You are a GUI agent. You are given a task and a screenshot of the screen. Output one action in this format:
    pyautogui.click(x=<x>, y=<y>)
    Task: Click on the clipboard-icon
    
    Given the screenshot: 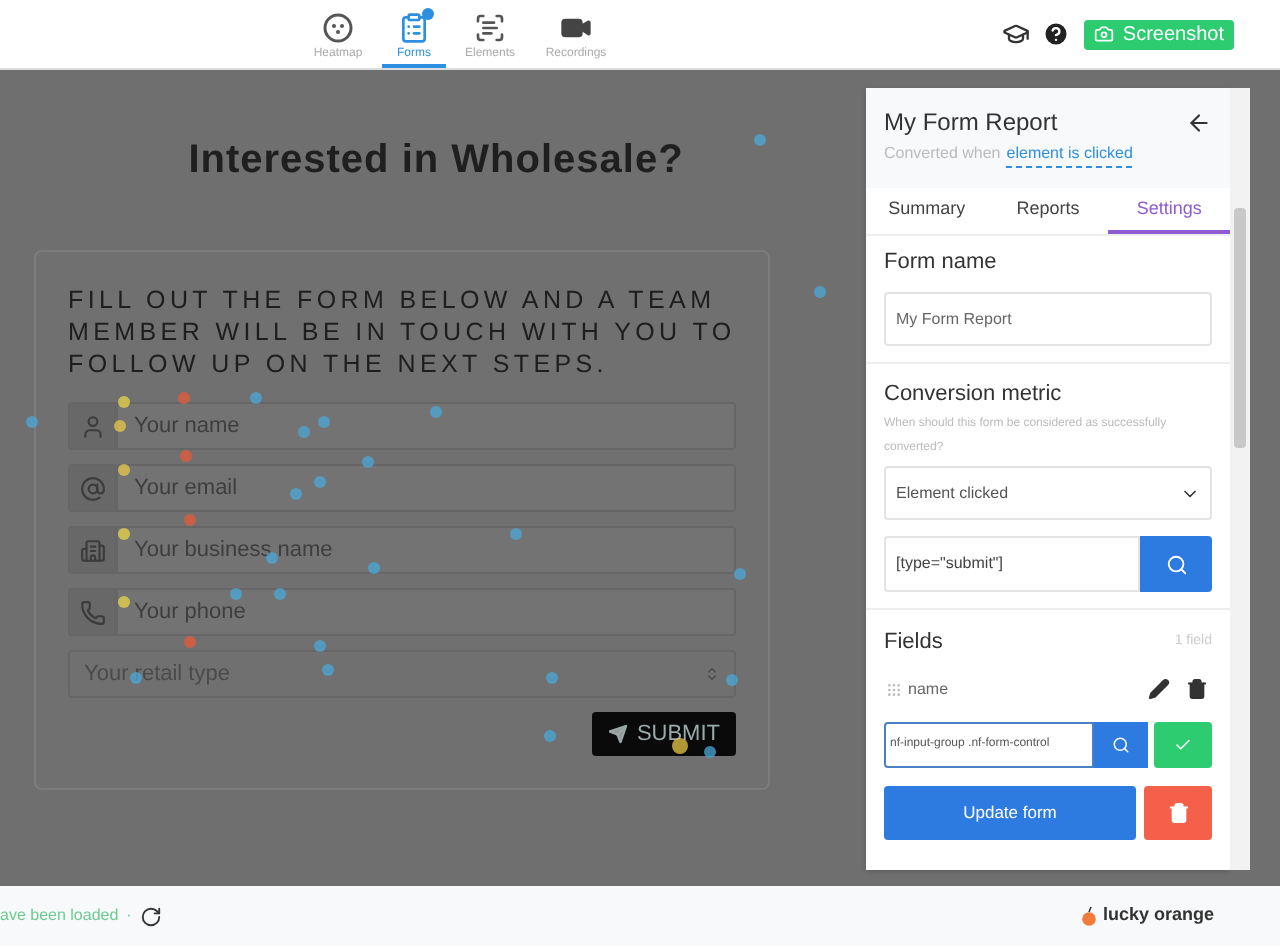 What is the action you would take?
    pyautogui.click(x=414, y=28)
    